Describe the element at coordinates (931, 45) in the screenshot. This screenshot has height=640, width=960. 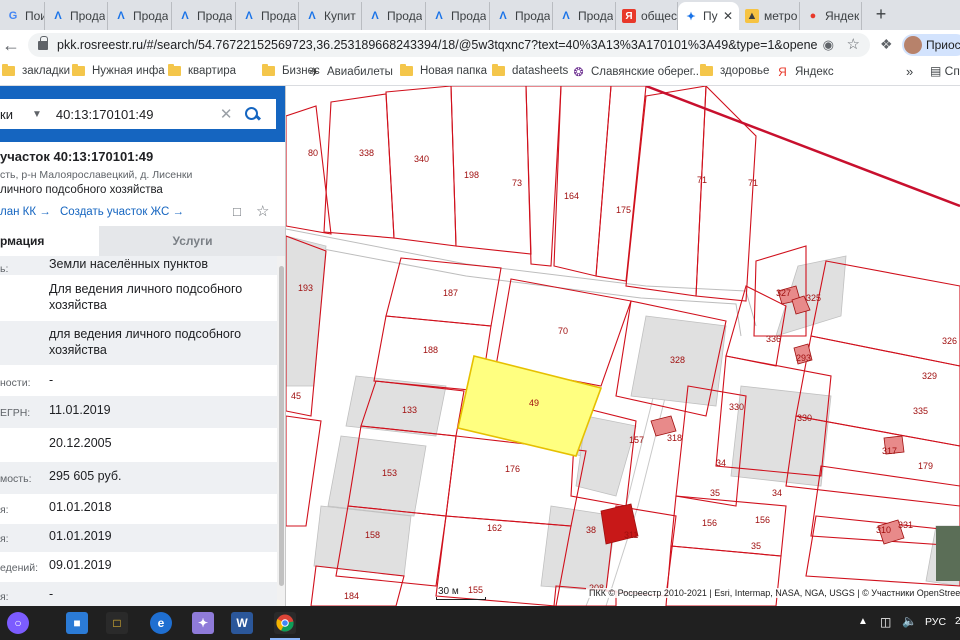
I see `profile-button: Приос` at that location.